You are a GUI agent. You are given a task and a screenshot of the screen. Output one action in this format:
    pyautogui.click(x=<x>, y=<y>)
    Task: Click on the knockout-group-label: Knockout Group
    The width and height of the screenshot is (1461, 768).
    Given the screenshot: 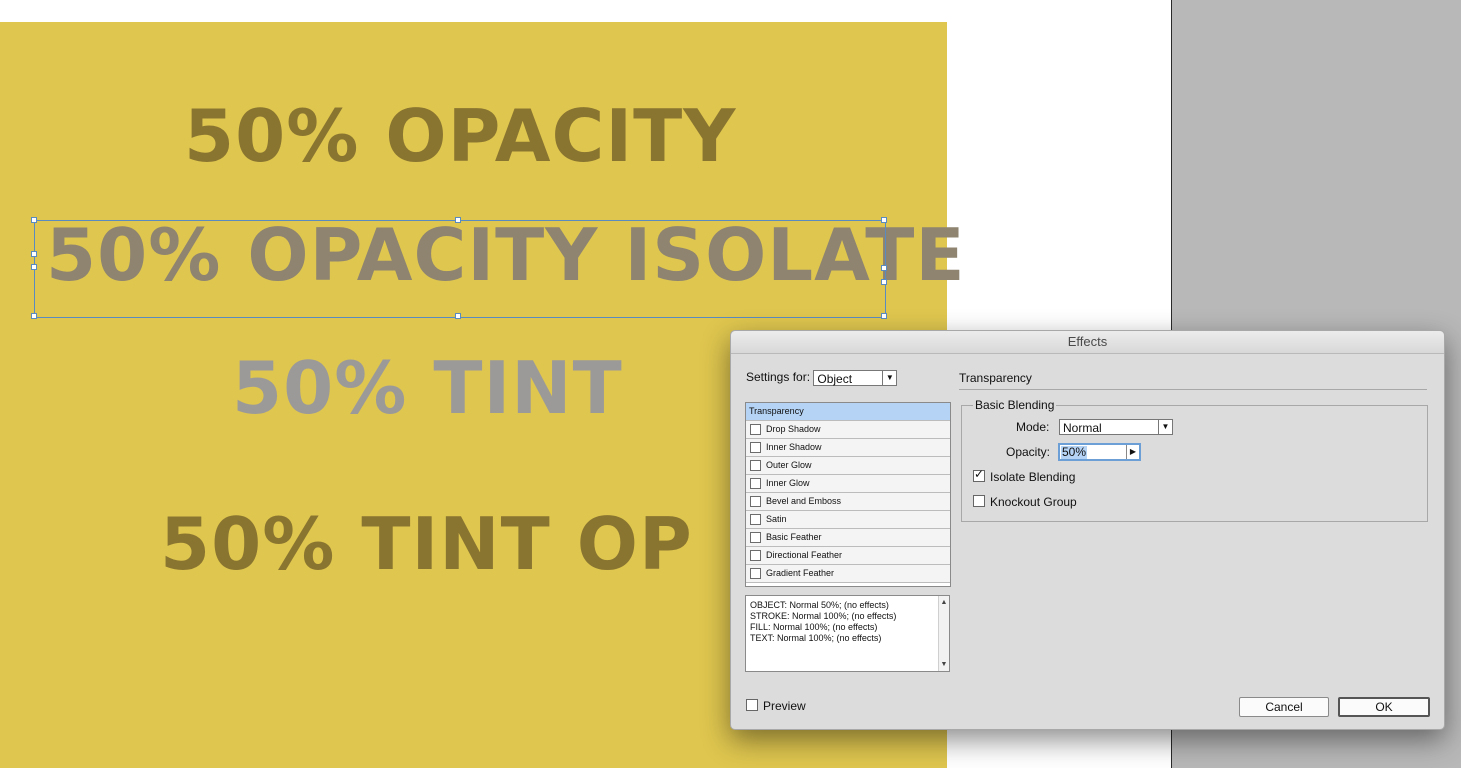 What is the action you would take?
    pyautogui.click(x=1033, y=502)
    